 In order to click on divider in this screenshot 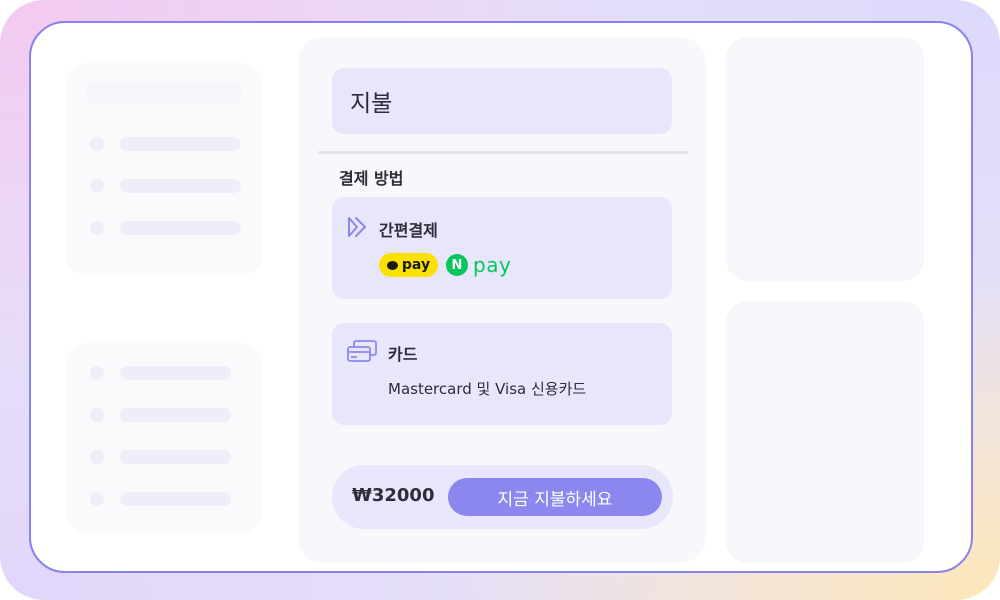, I will do `click(503, 152)`.